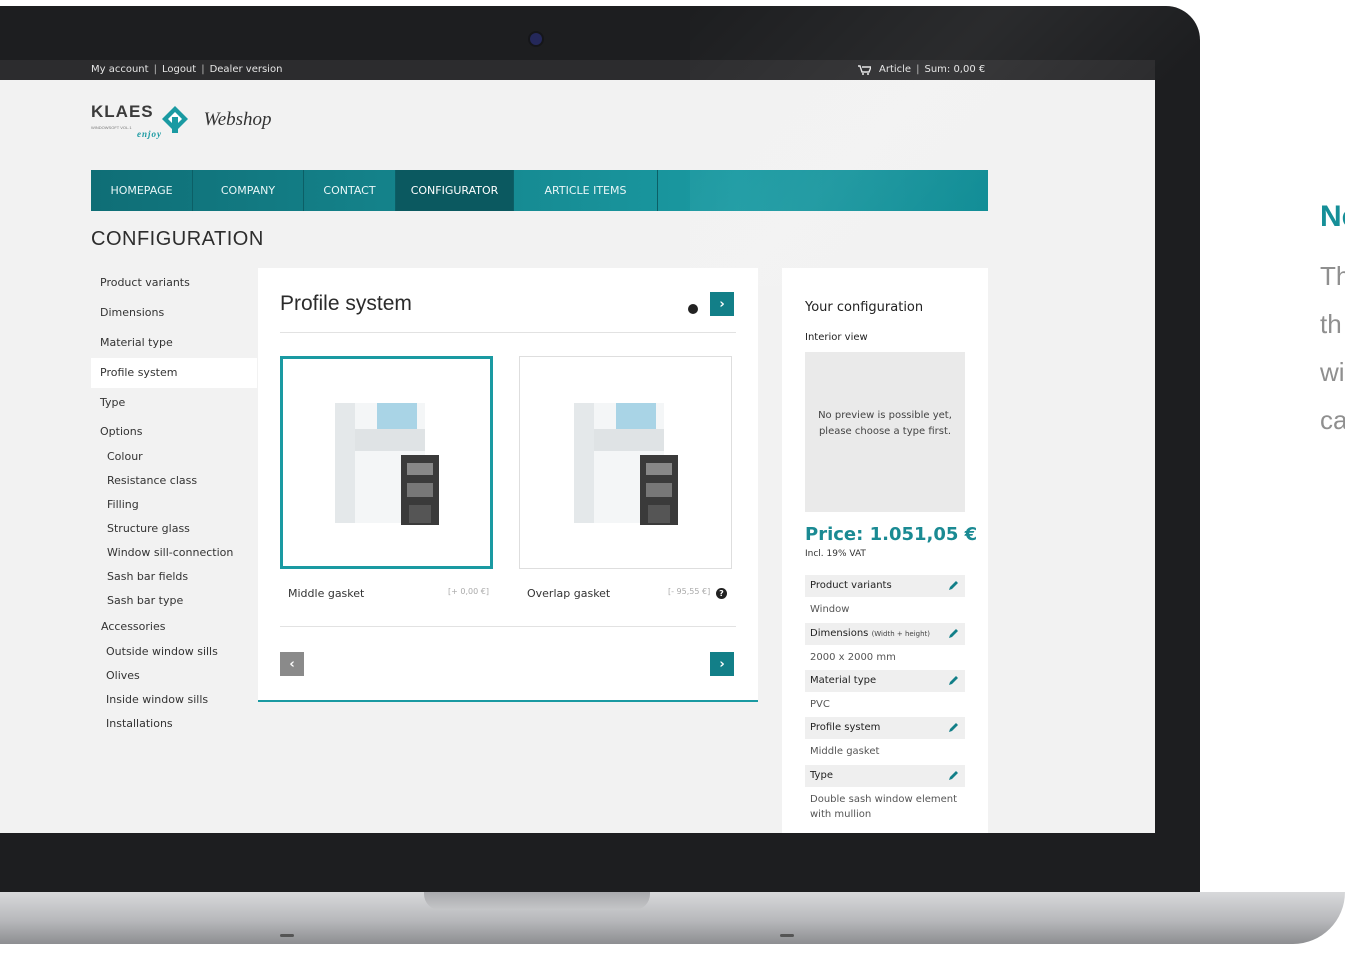  I want to click on summary-item-header: Dimensions (Width + height), so click(885, 634).